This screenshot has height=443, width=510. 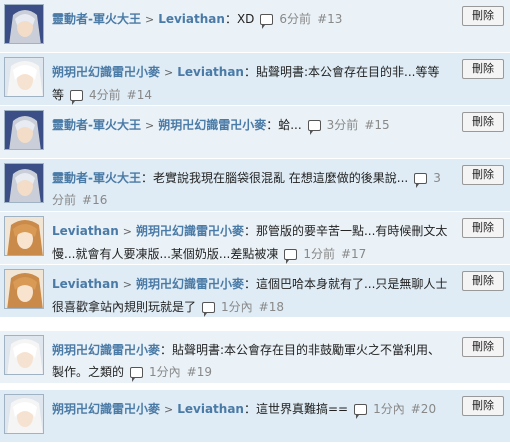 I want to click on comment-content: 靈動者-軍火大王 > Leviathan：XD 6分前 #13, so click(x=251, y=19).